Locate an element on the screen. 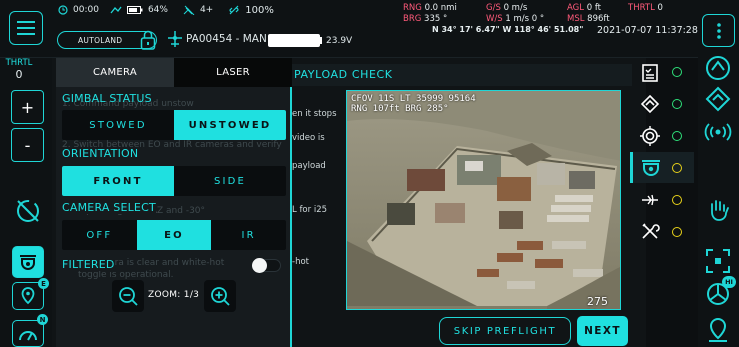  instruction-line: payload is located at coordinates (309, 166).